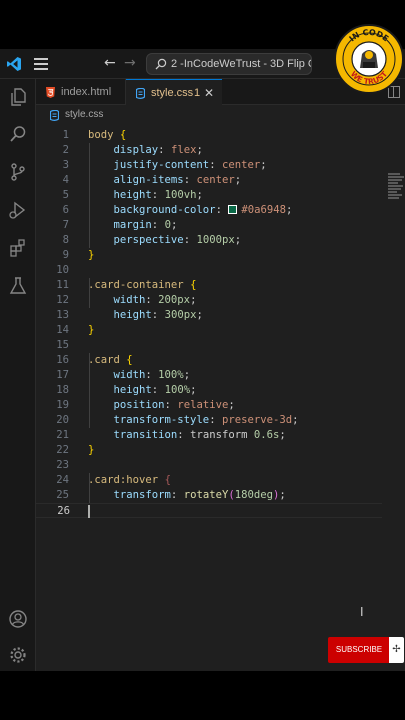 This screenshot has height=720, width=405. Describe the element at coordinates (94, 360) in the screenshot. I see `code-line: 16 .card {` at that location.